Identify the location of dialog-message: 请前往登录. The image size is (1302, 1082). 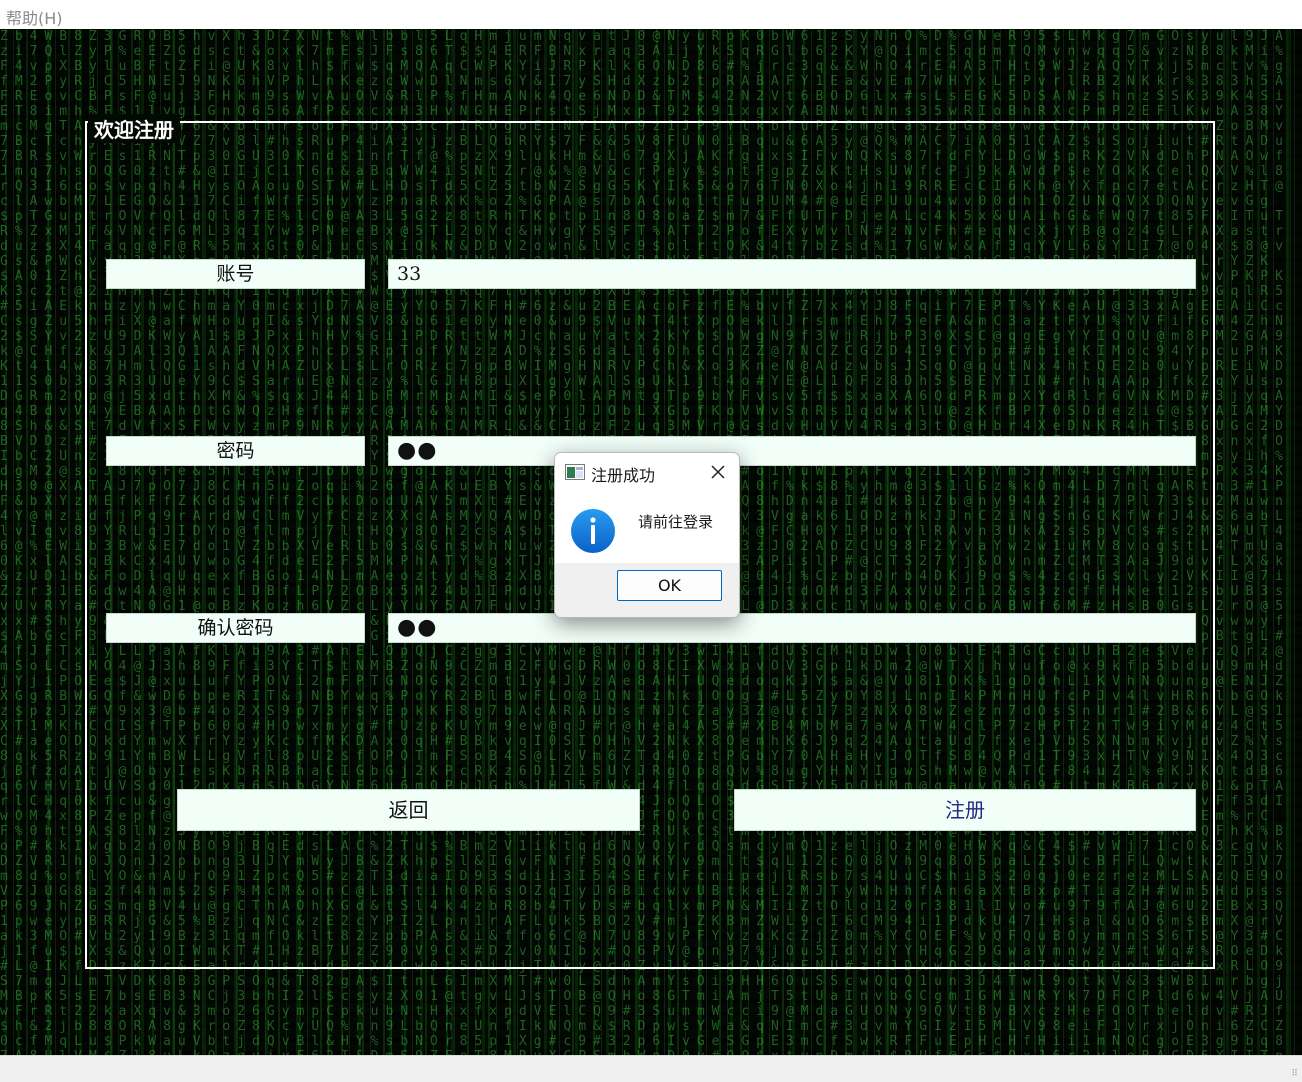
(676, 522).